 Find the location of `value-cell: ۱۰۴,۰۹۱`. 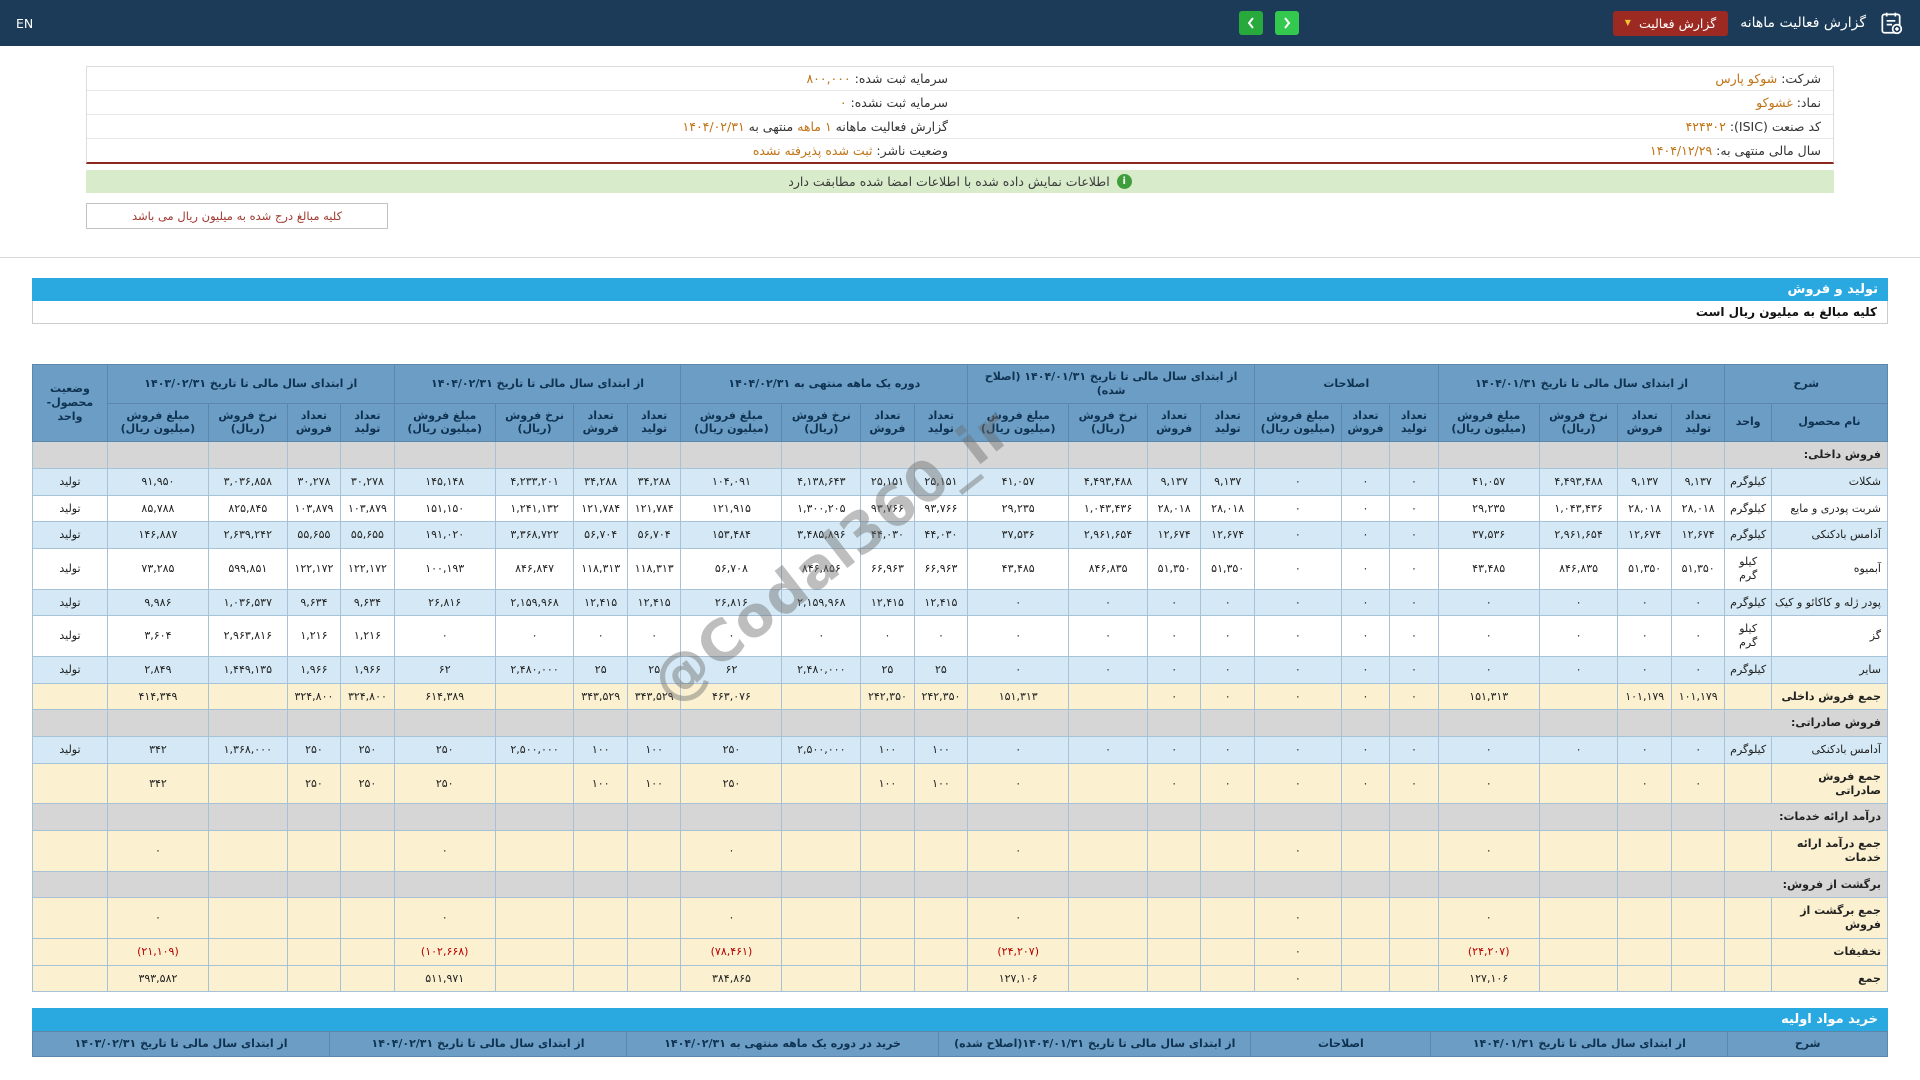

value-cell: ۱۰۴,۰۹۱ is located at coordinates (731, 481).